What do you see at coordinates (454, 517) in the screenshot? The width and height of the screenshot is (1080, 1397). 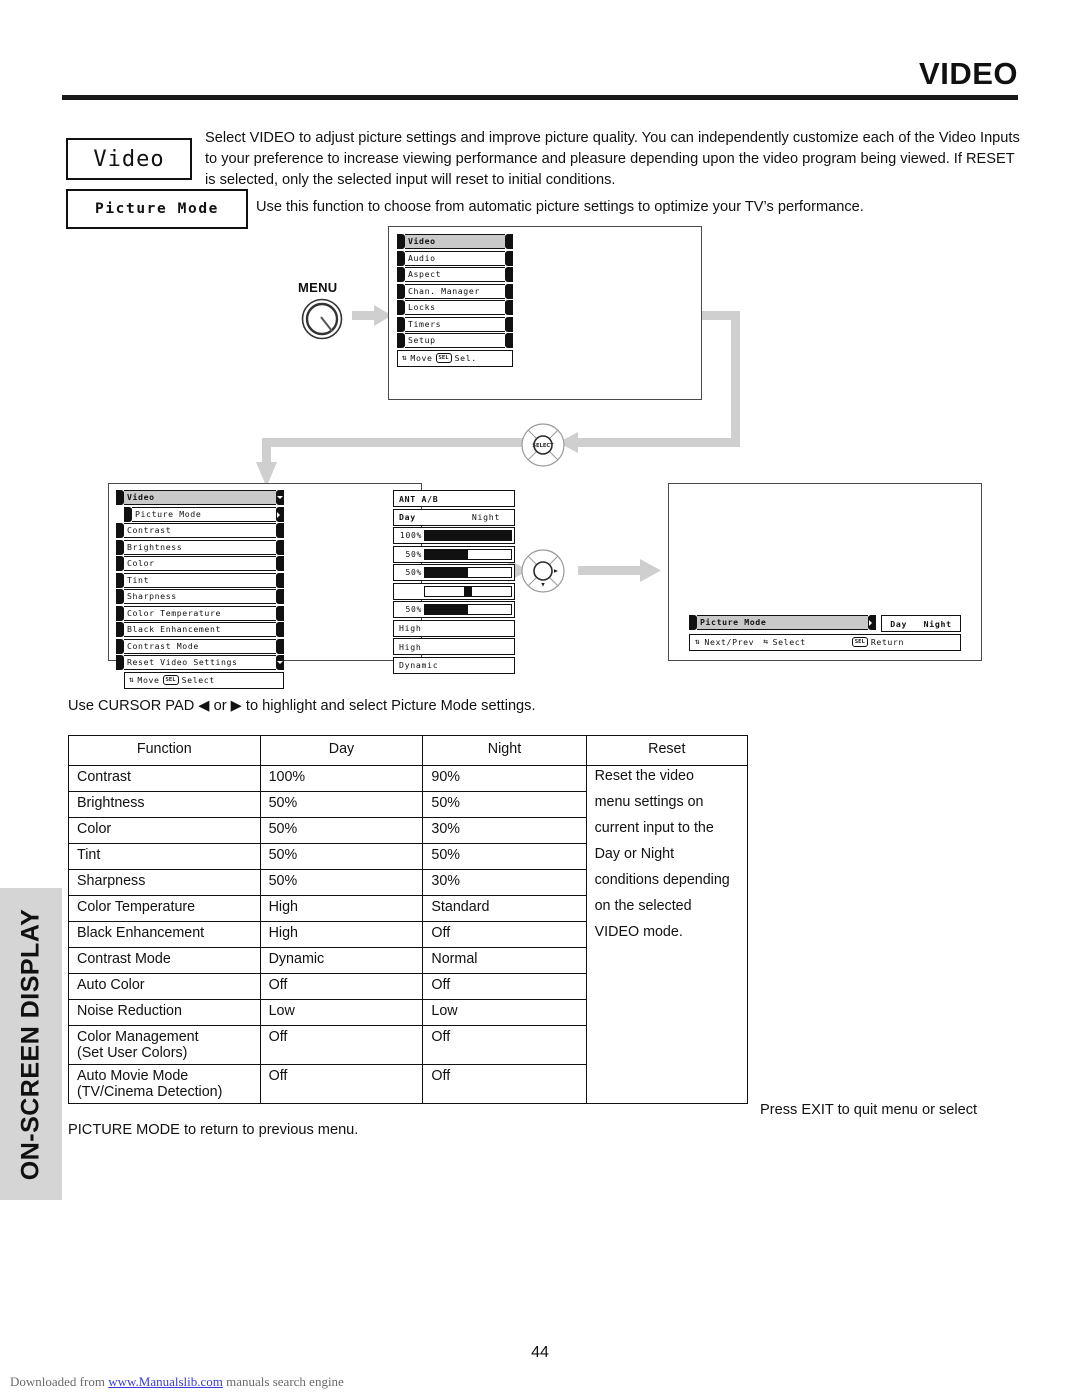 I see `value-picture-mode-daynight: Day Night` at bounding box center [454, 517].